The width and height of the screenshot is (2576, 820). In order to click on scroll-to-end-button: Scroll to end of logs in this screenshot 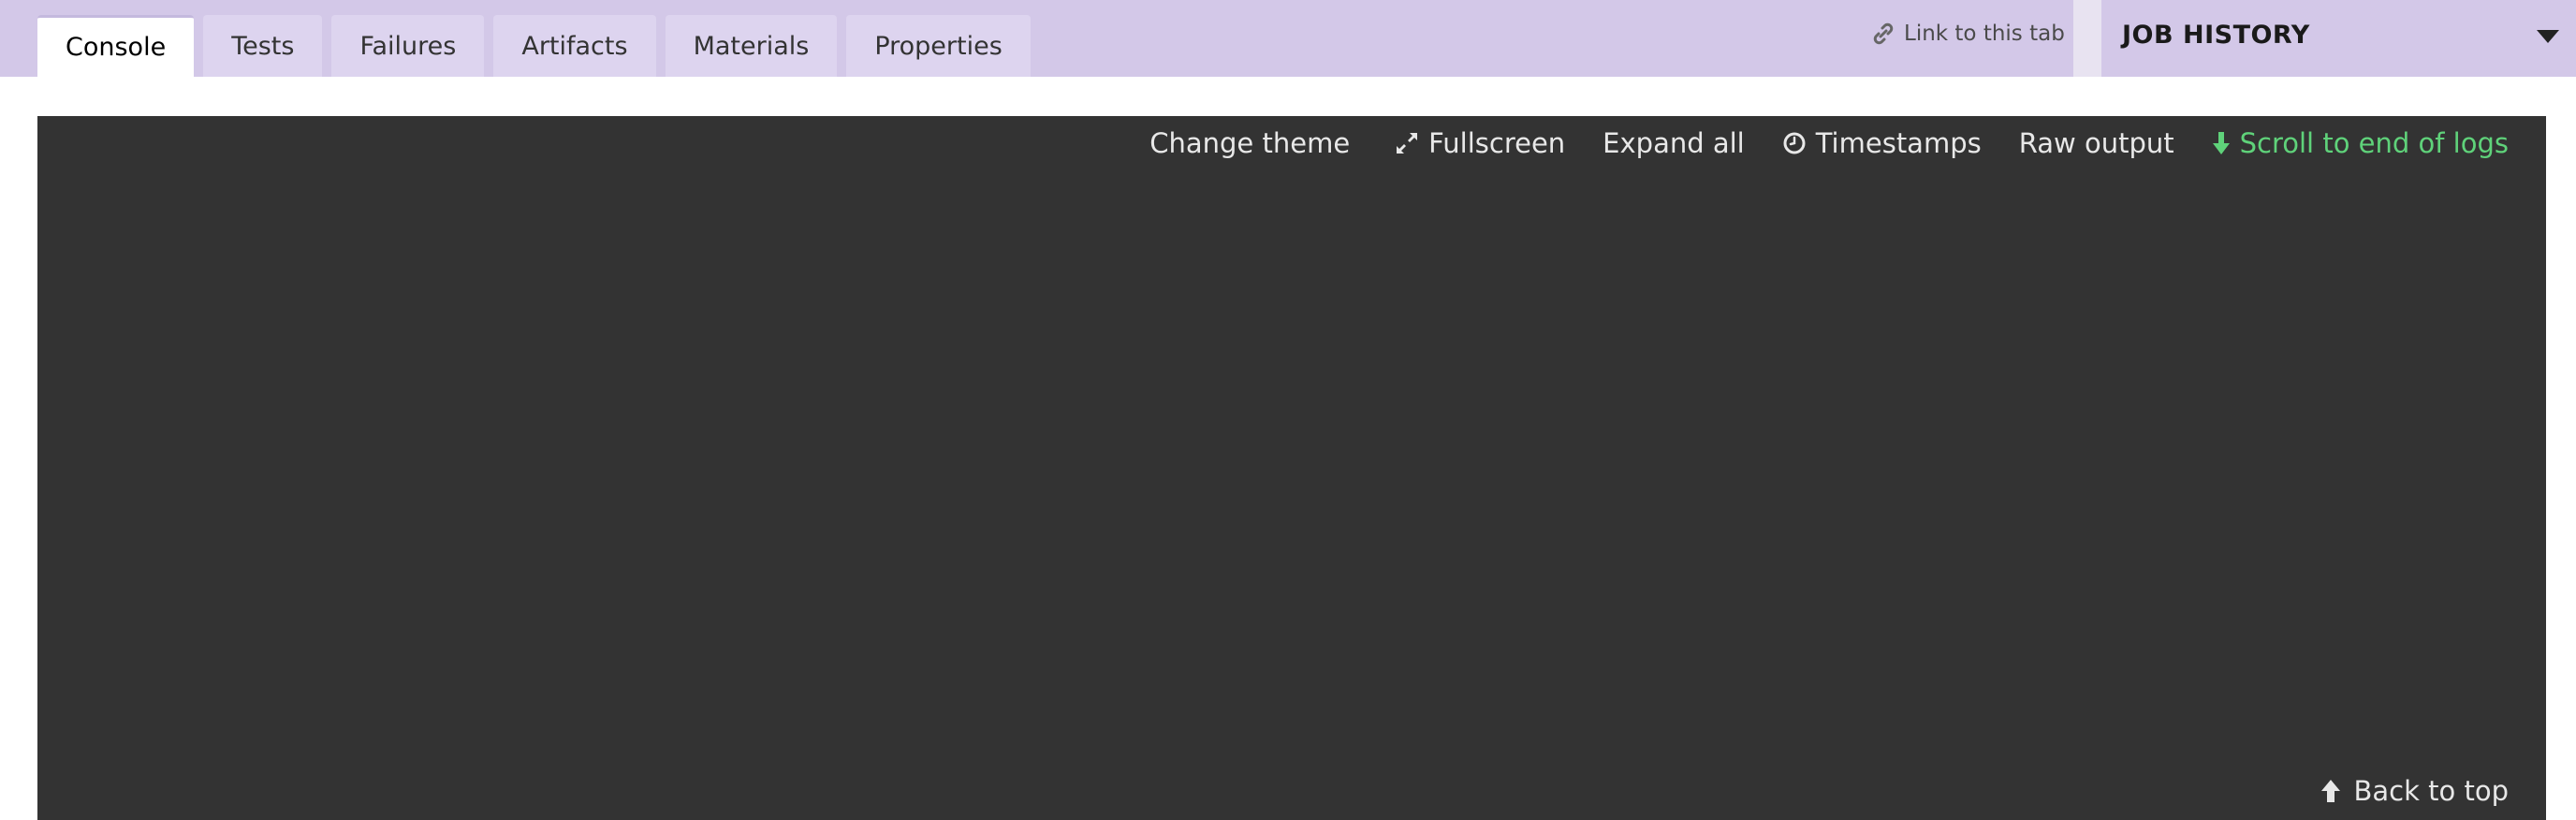, I will do `click(2360, 143)`.